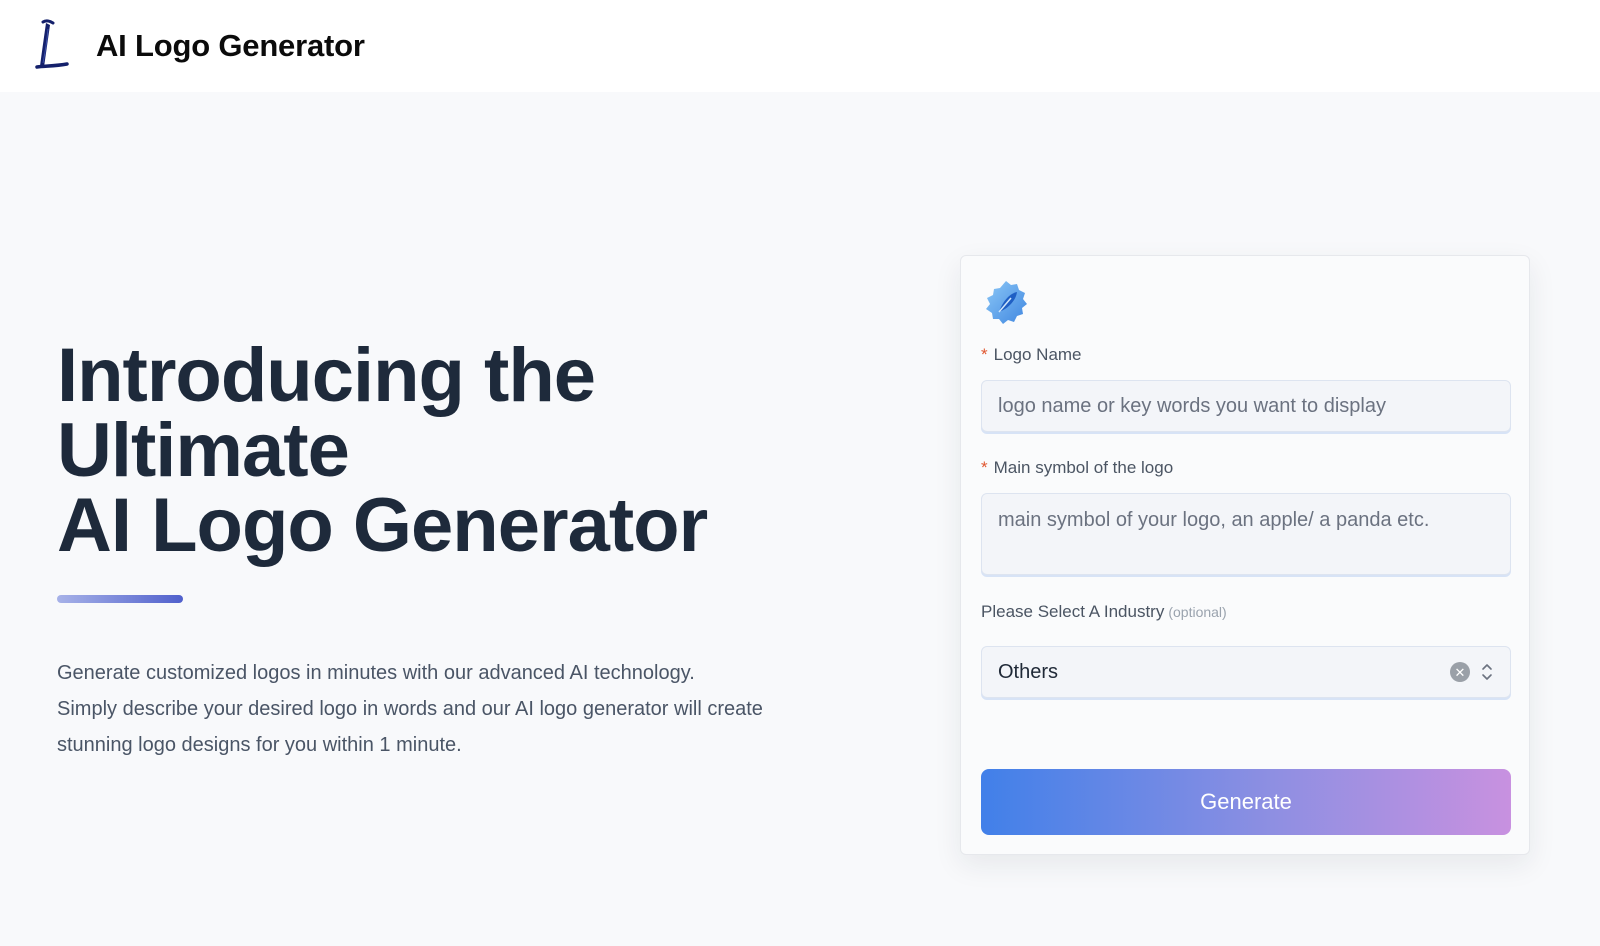 The image size is (1600, 946). Describe the element at coordinates (800, 46) in the screenshot. I see `top-header: AI Logo Generator` at that location.